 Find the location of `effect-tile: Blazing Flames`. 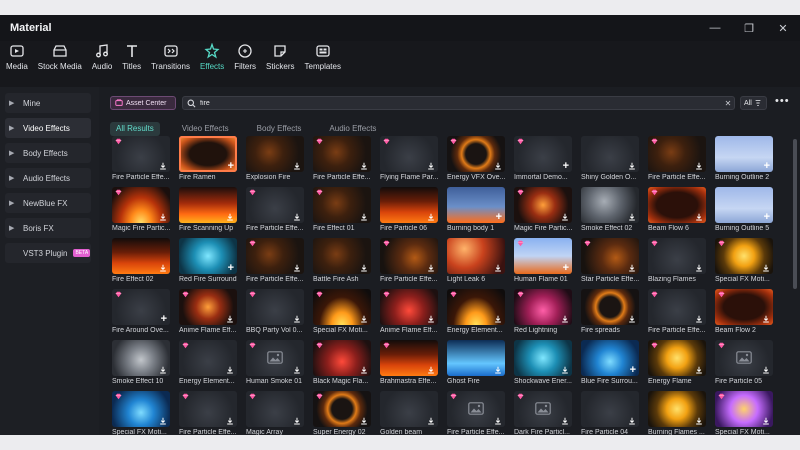

effect-tile: Blazing Flames is located at coordinates (677, 260).